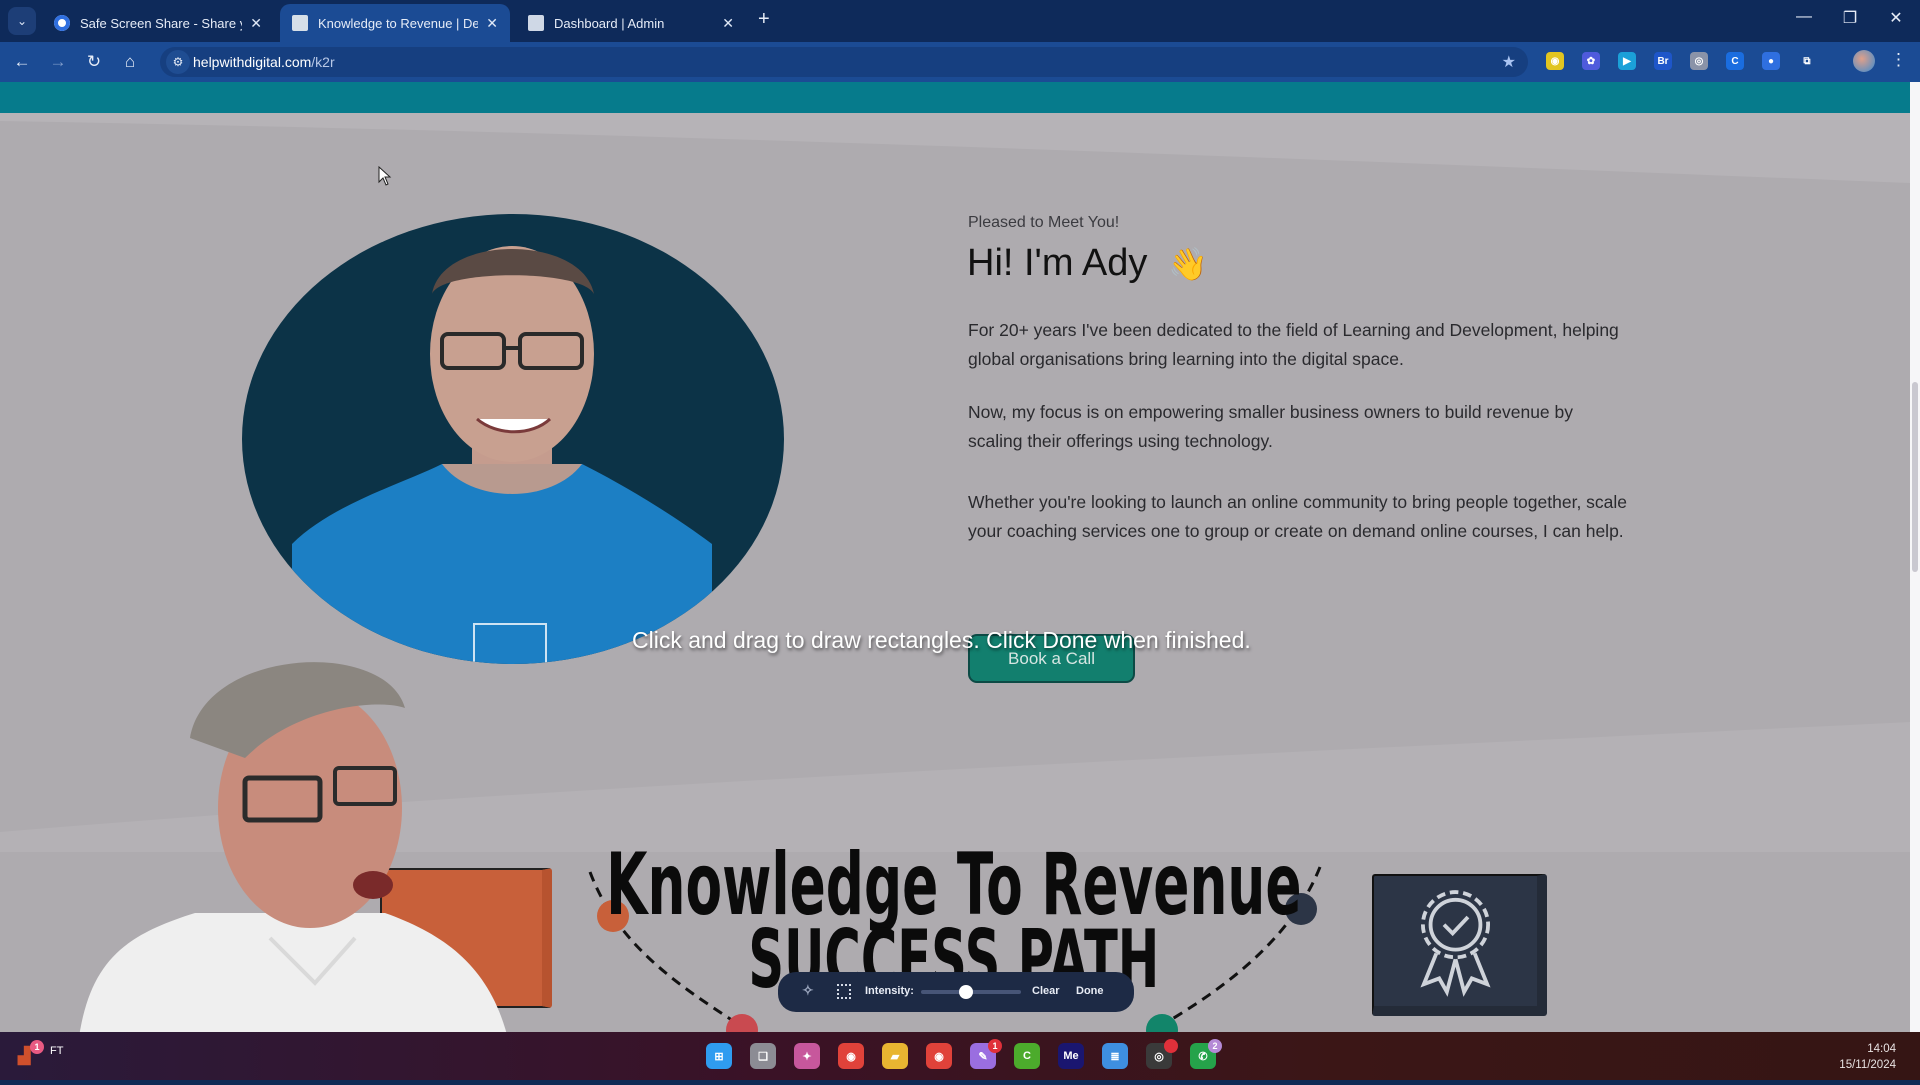 The image size is (1920, 1085). I want to click on home-button: ⌂, so click(130, 62).